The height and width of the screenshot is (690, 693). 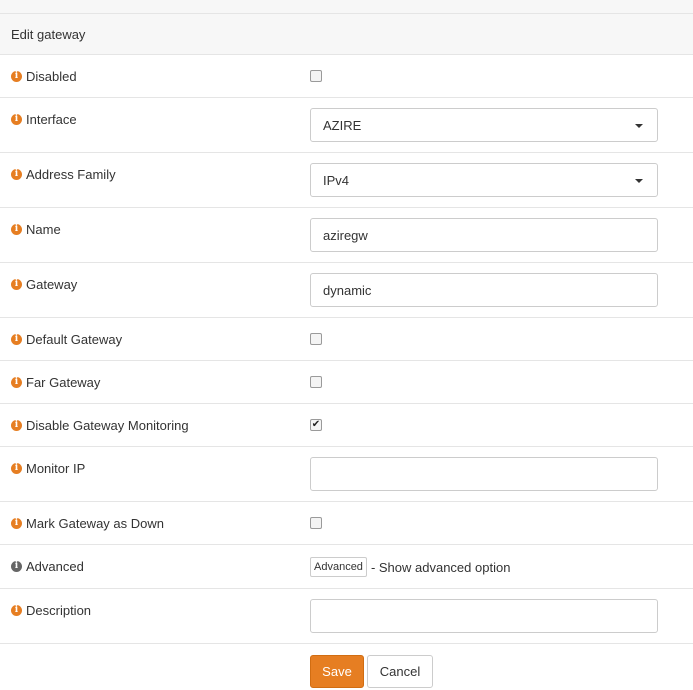 I want to click on name-input-value: aziregw, so click(x=345, y=235).